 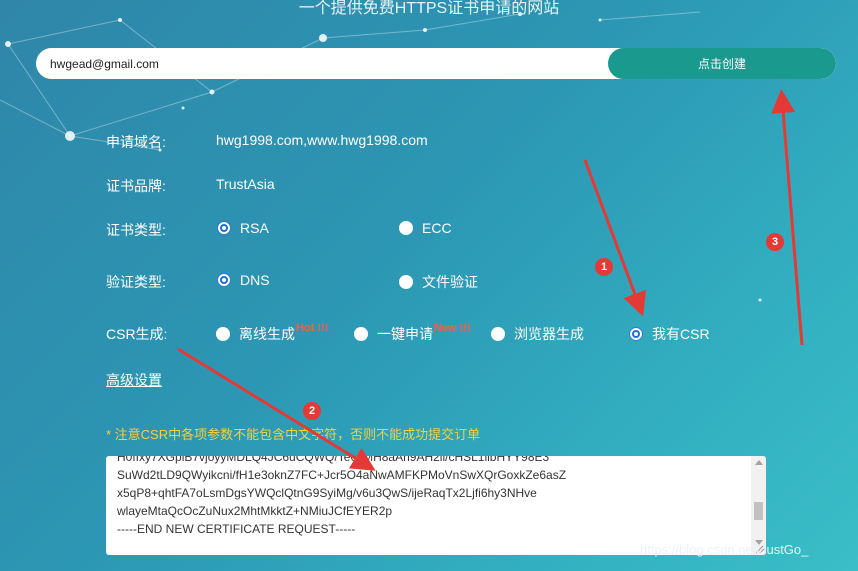 I want to click on radio-browser-generate: 浏览器生成, so click(x=537, y=334).